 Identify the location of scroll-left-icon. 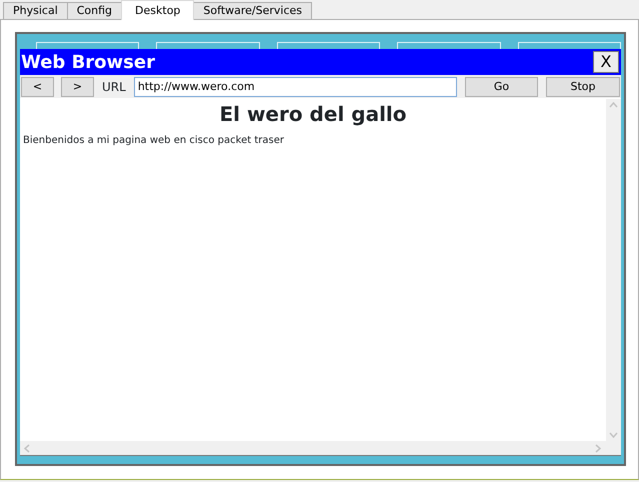
(27, 448).